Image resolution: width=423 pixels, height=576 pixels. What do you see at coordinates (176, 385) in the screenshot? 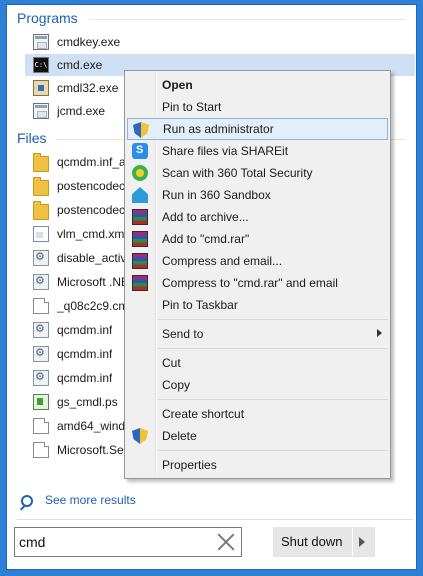
I see `menu-label: Copy` at bounding box center [176, 385].